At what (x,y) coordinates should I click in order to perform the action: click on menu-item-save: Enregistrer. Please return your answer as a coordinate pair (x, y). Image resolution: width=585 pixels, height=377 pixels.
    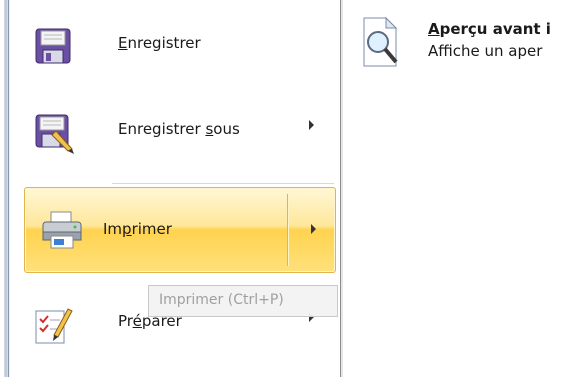
    Looking at the image, I should click on (174, 45).